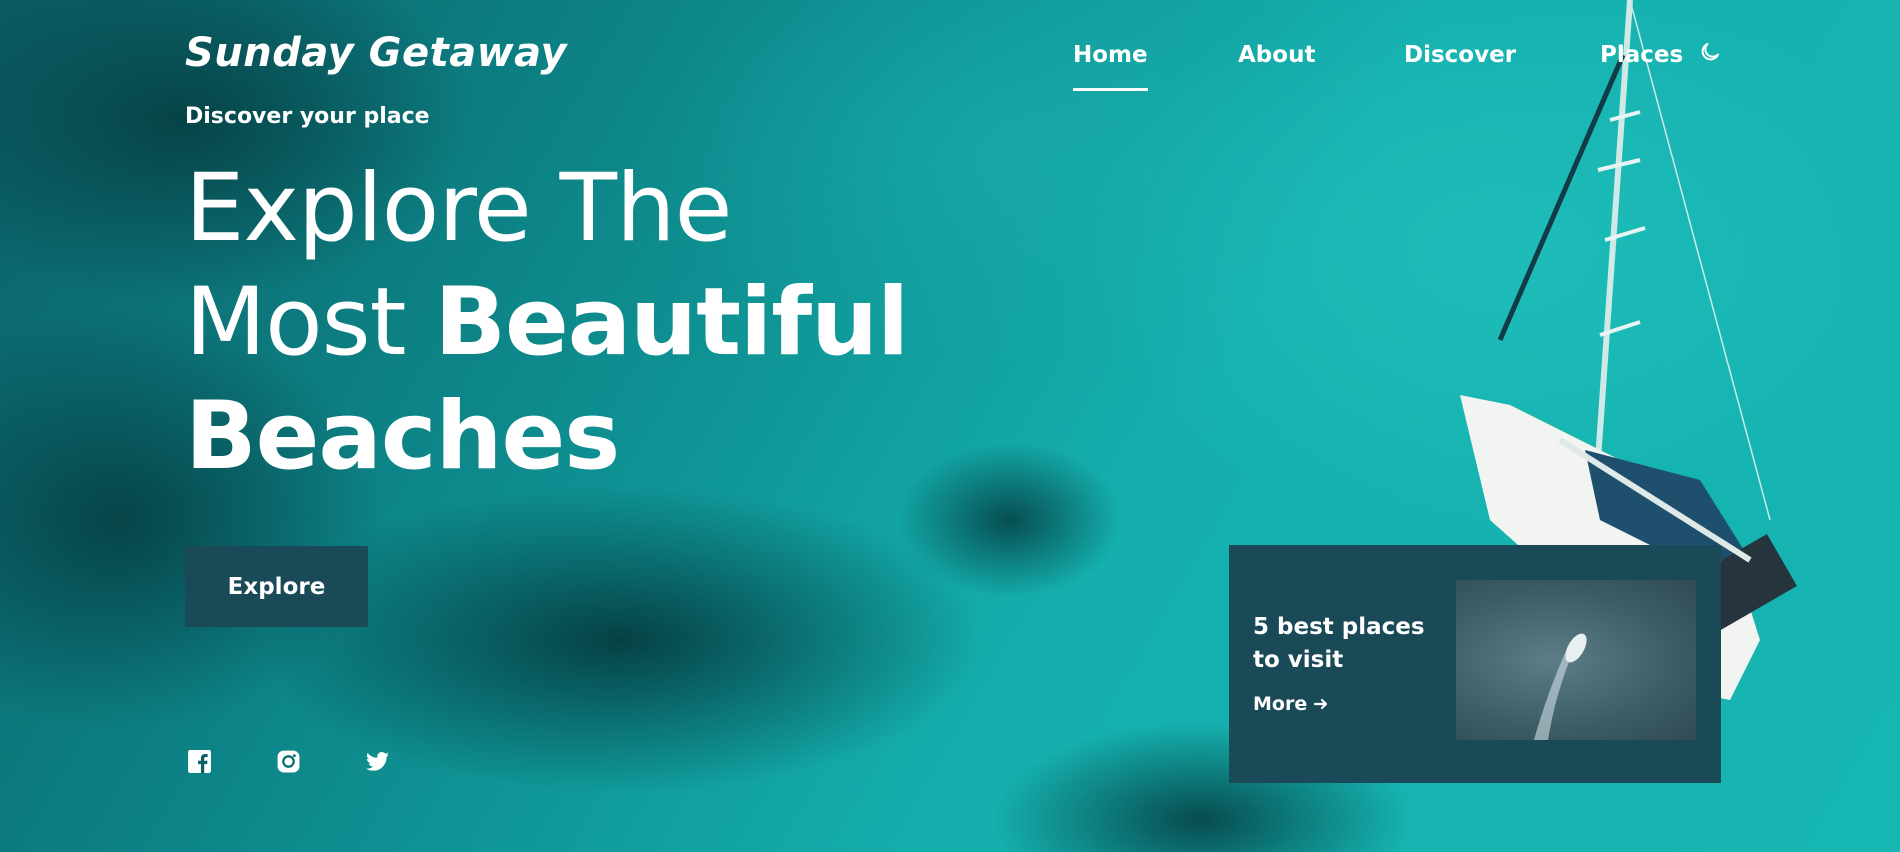 The width and height of the screenshot is (1900, 852). What do you see at coordinates (1339, 643) in the screenshot?
I see `card-title: 5 best places to visit` at bounding box center [1339, 643].